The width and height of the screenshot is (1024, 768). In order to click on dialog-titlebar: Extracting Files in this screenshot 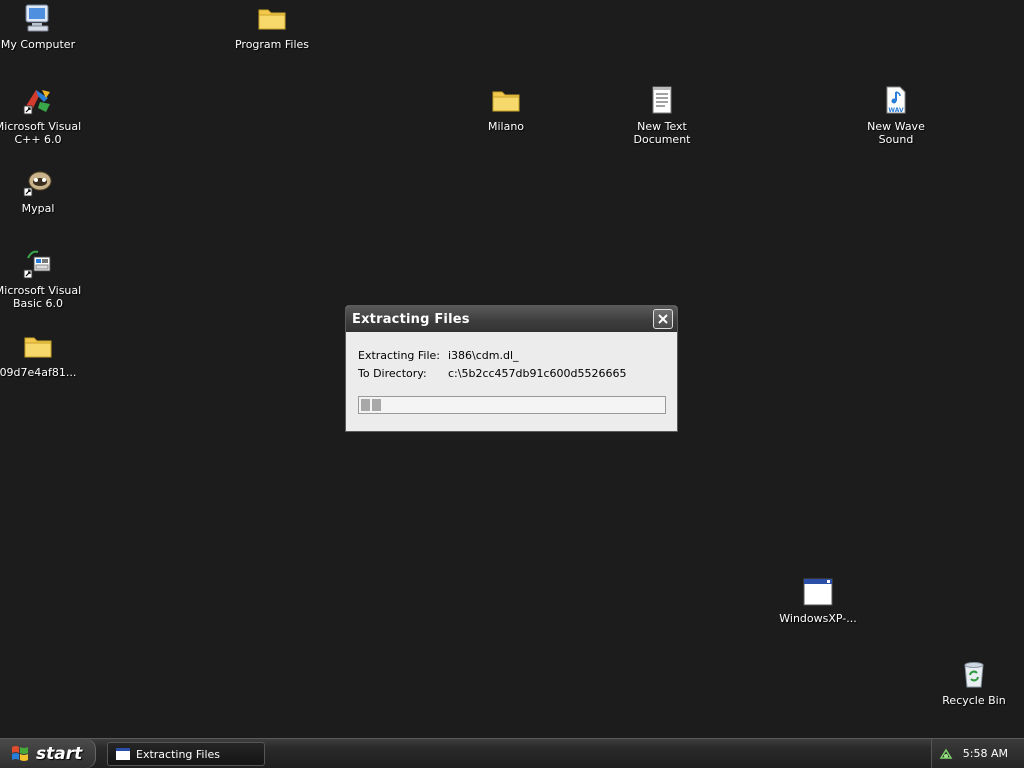, I will do `click(511, 319)`.